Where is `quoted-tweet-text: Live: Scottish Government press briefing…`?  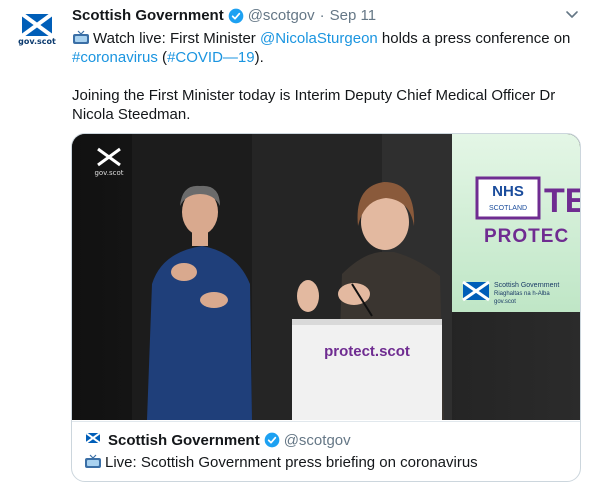
quoted-tweet-text: Live: Scottish Government press briefing… is located at coordinates (281, 462).